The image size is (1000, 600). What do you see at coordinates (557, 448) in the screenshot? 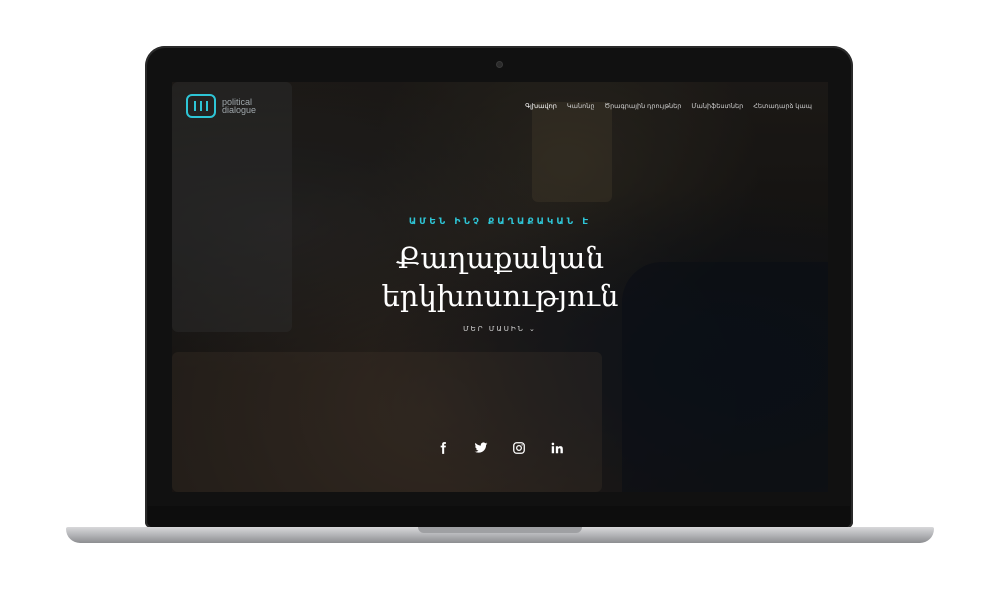
I see `linkedin-icon` at bounding box center [557, 448].